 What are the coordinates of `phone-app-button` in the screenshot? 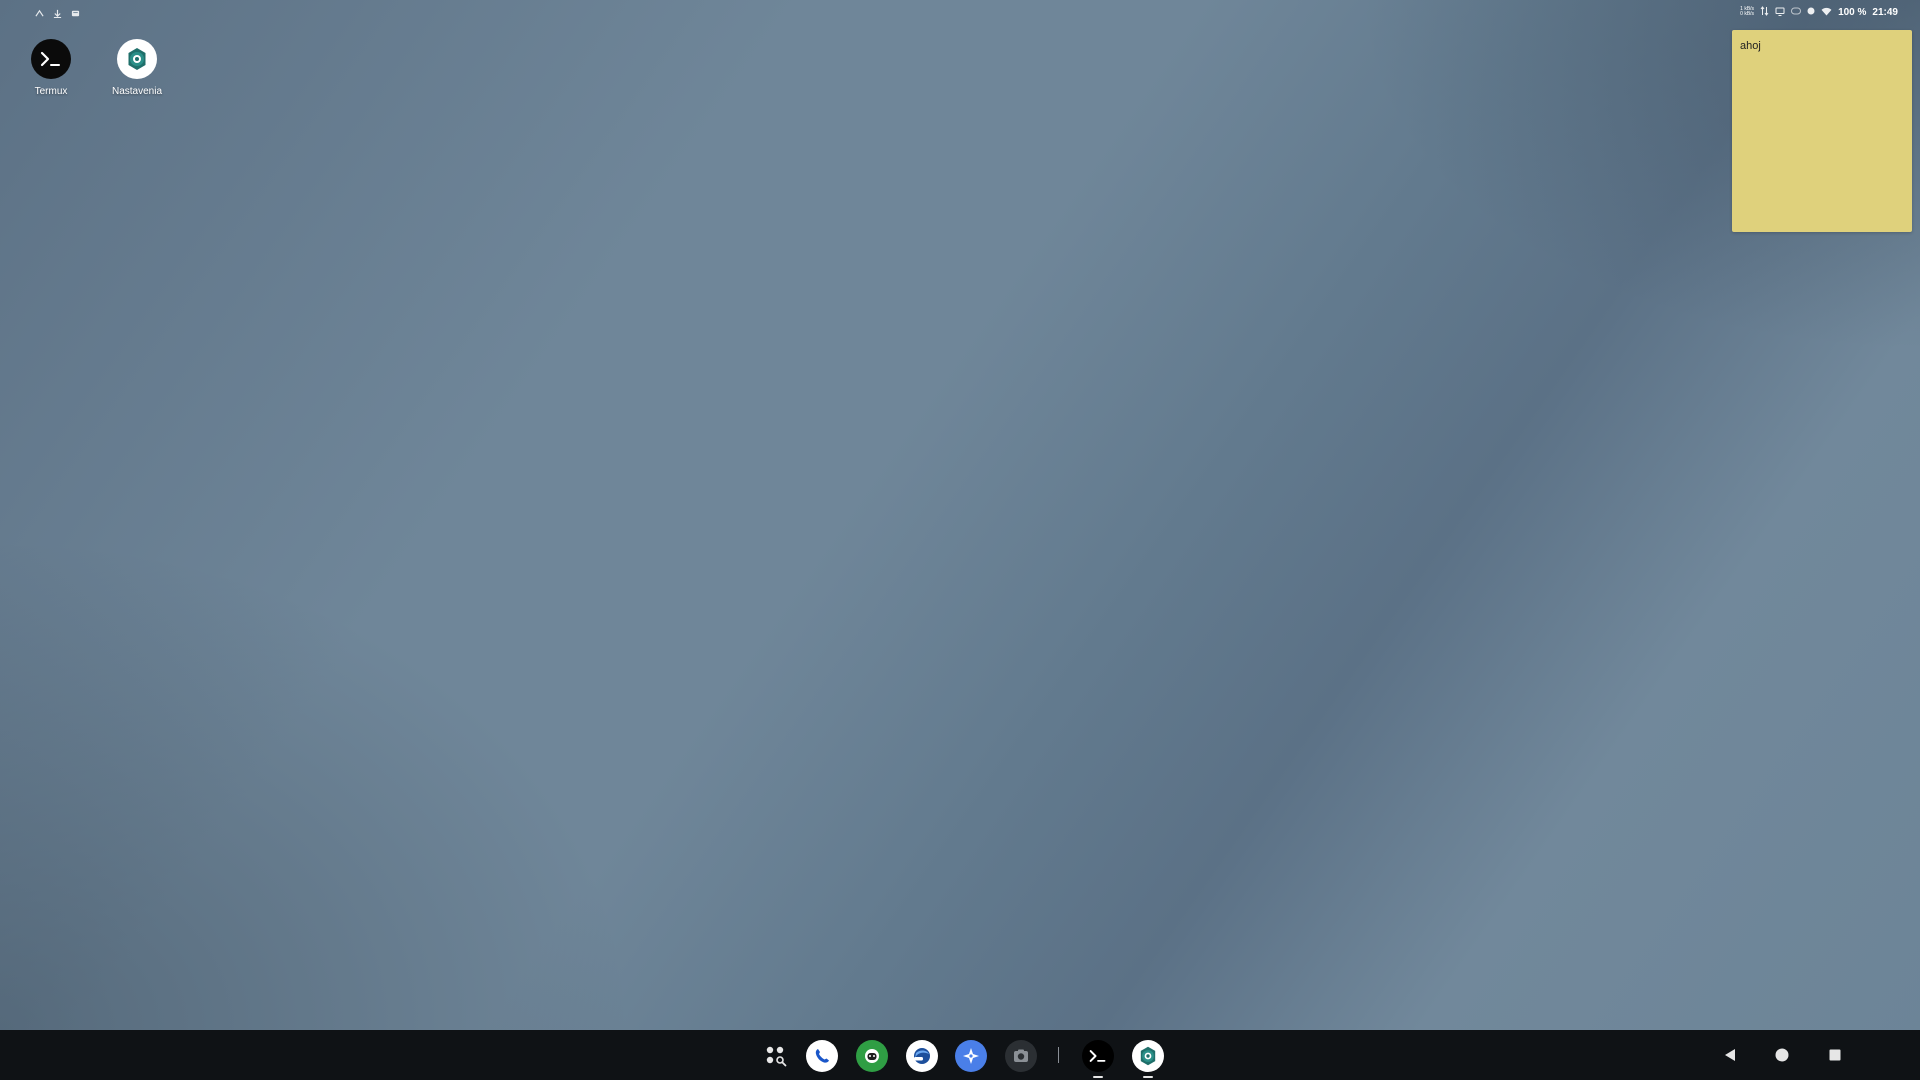 It's located at (822, 1056).